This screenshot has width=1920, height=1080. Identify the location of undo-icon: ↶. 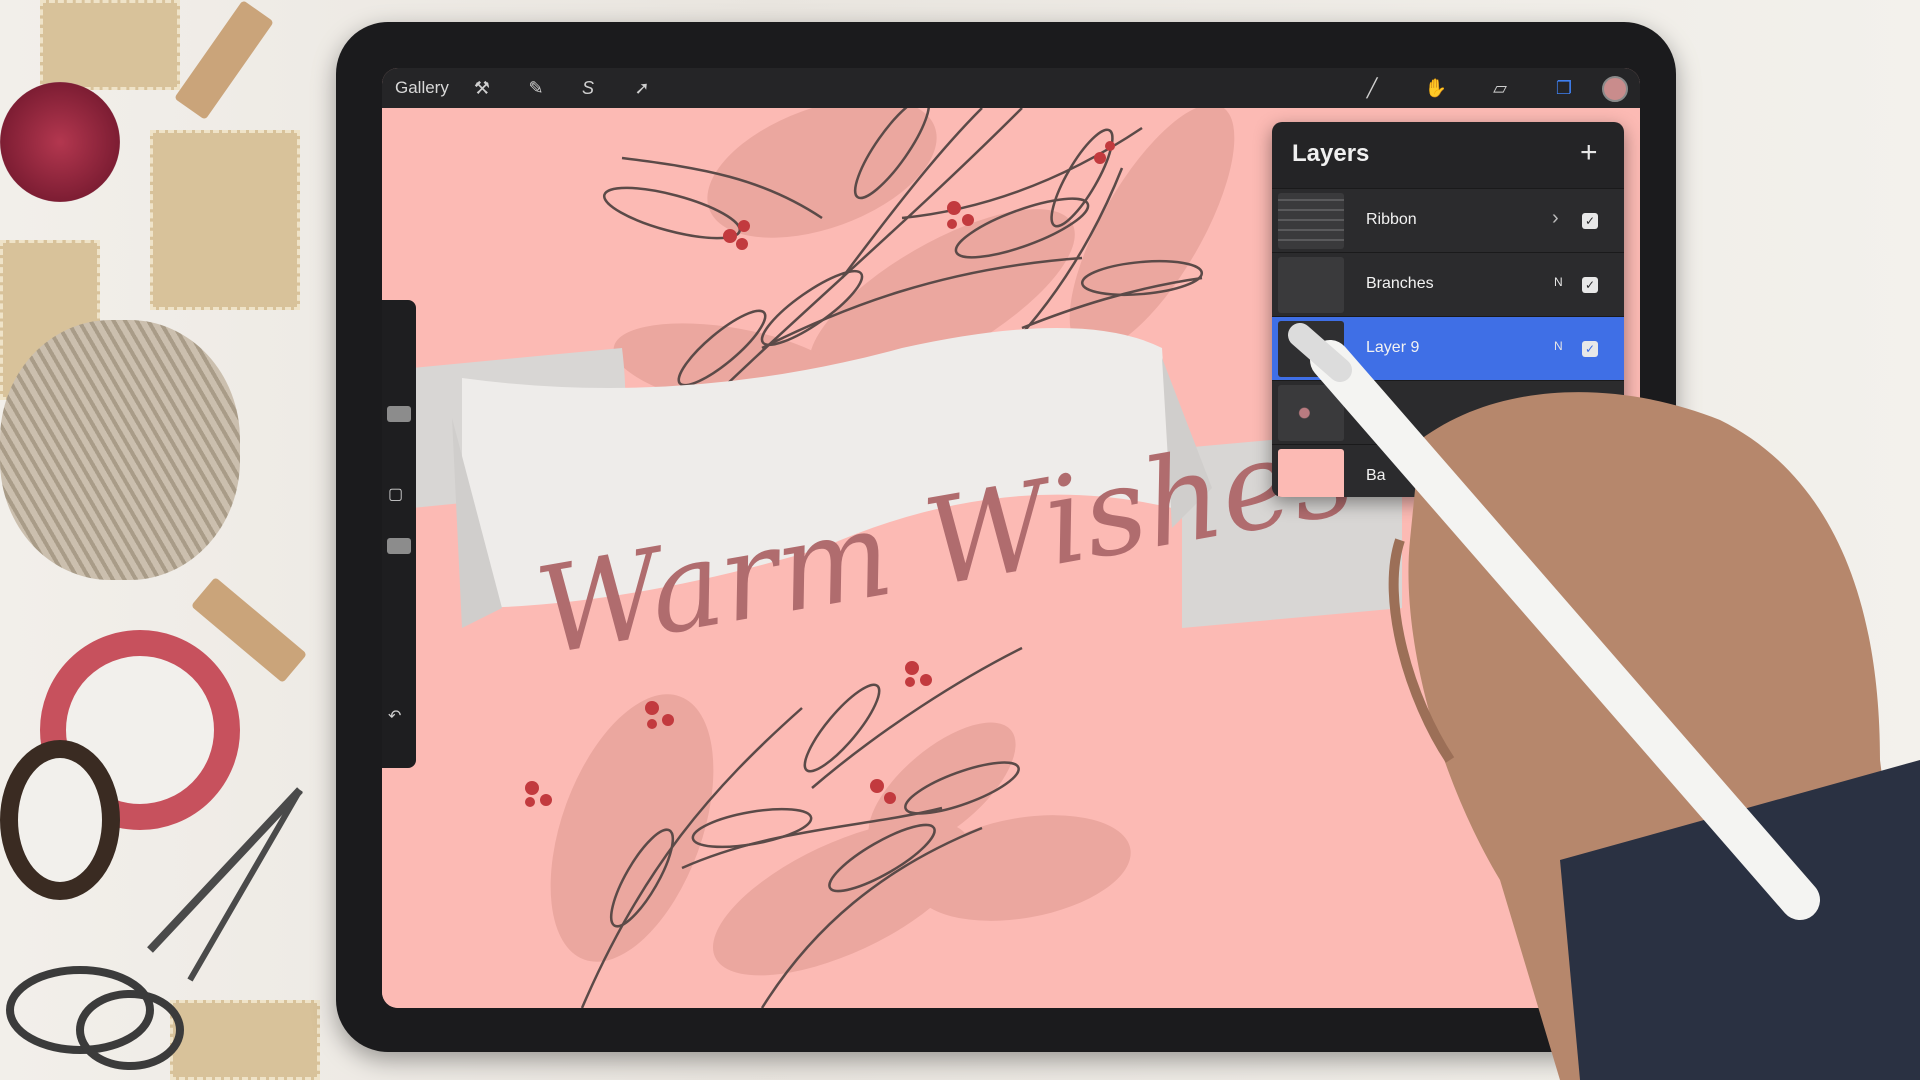
(394, 716).